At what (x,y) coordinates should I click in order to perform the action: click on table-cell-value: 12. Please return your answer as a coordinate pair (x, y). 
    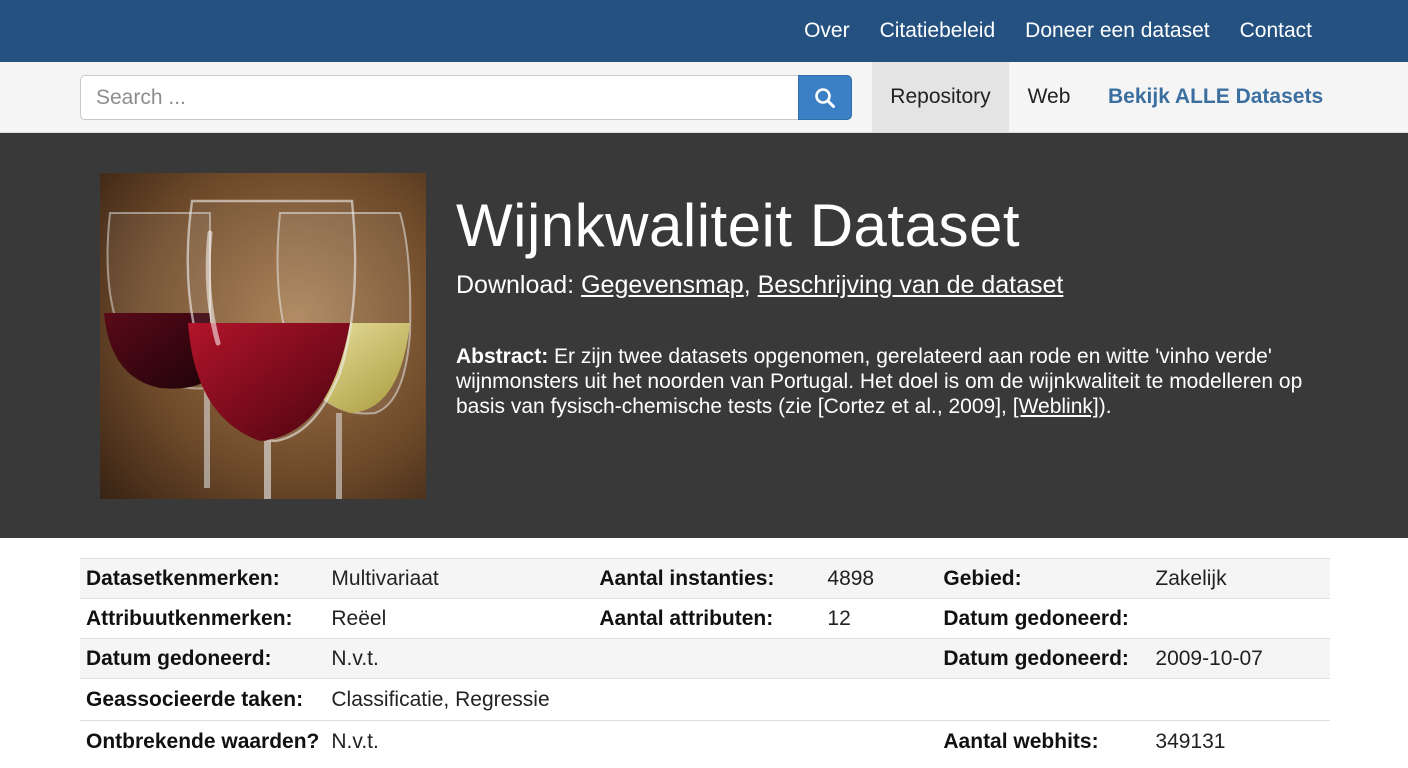
    Looking at the image, I should click on (879, 618).